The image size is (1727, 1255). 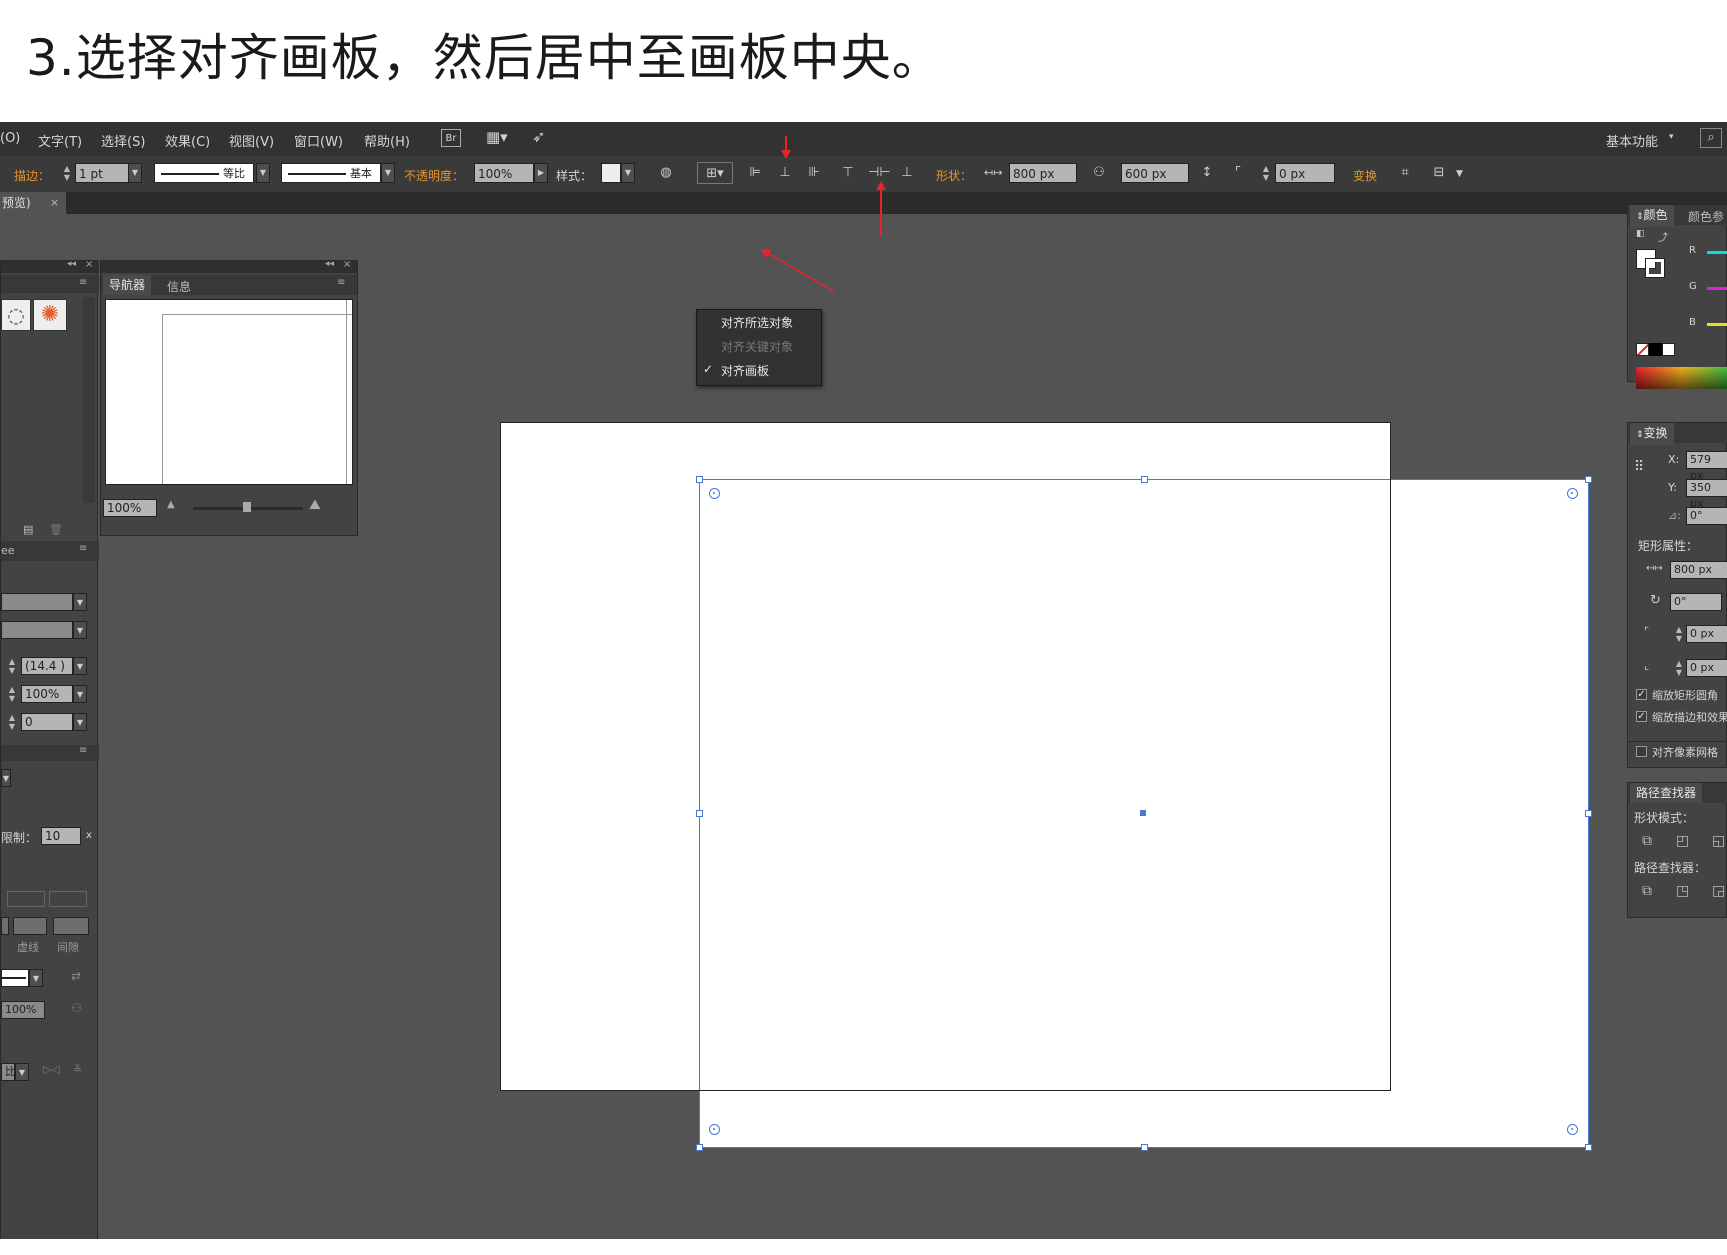 What do you see at coordinates (823, 214) in the screenshot?
I see `annotation-arrows` at bounding box center [823, 214].